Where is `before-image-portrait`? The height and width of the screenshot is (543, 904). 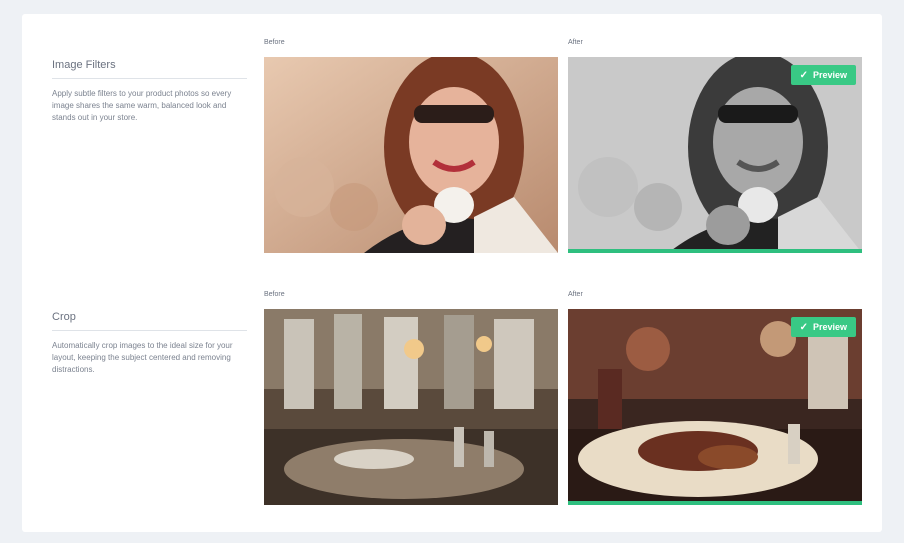 before-image-portrait is located at coordinates (411, 155).